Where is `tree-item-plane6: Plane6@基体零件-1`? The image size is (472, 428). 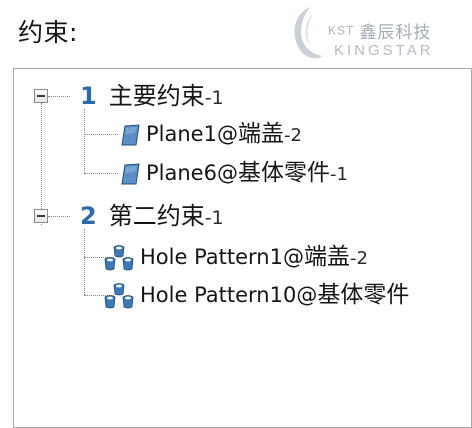 tree-item-plane6: Plane6@基体零件-1 is located at coordinates (234, 173).